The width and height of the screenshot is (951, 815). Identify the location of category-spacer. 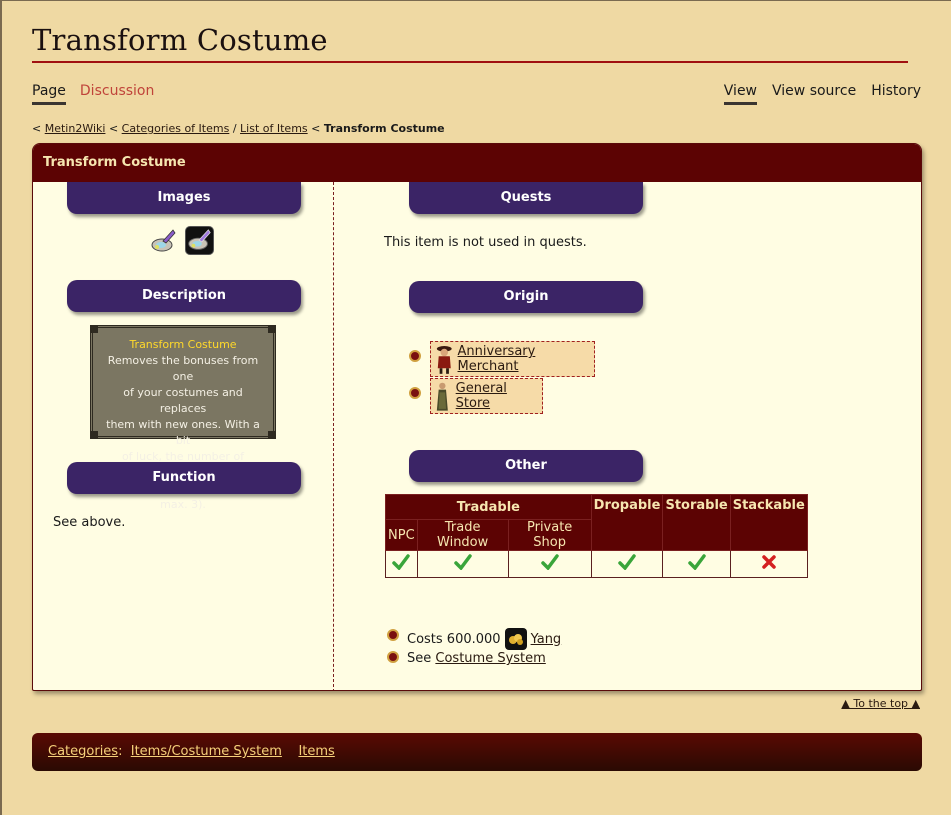
(290, 751).